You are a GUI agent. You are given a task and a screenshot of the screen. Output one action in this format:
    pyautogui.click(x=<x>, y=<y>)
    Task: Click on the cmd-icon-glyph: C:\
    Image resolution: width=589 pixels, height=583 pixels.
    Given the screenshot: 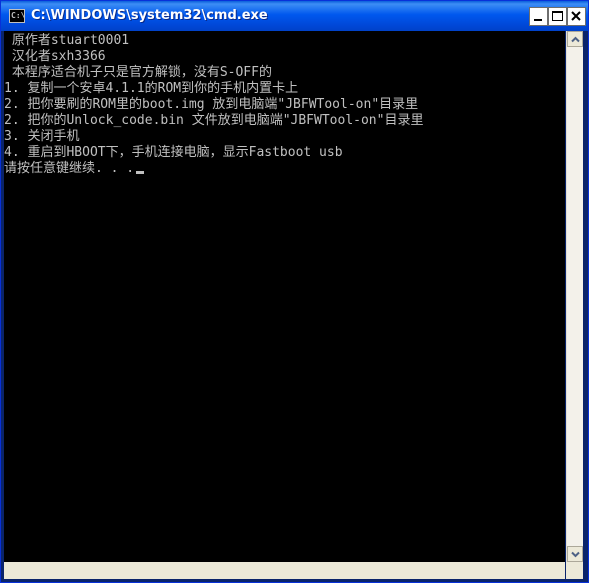 What is the action you would take?
    pyautogui.click(x=18, y=15)
    